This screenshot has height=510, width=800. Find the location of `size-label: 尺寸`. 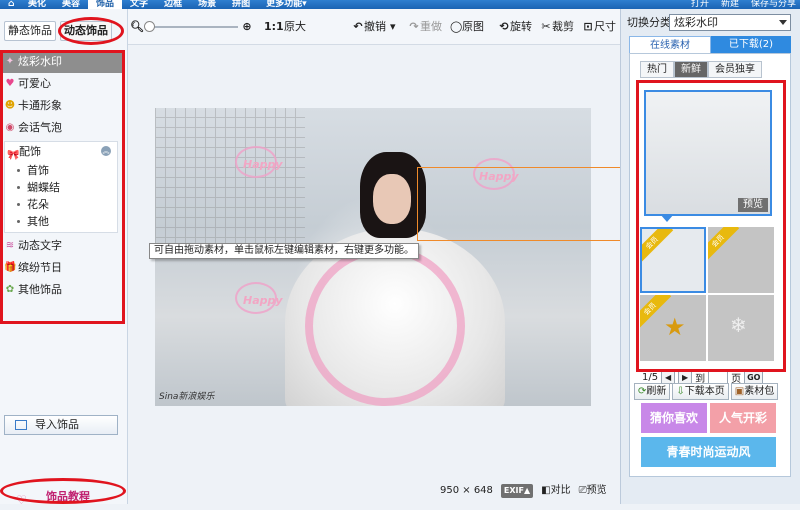

size-label: 尺寸 is located at coordinates (605, 26).